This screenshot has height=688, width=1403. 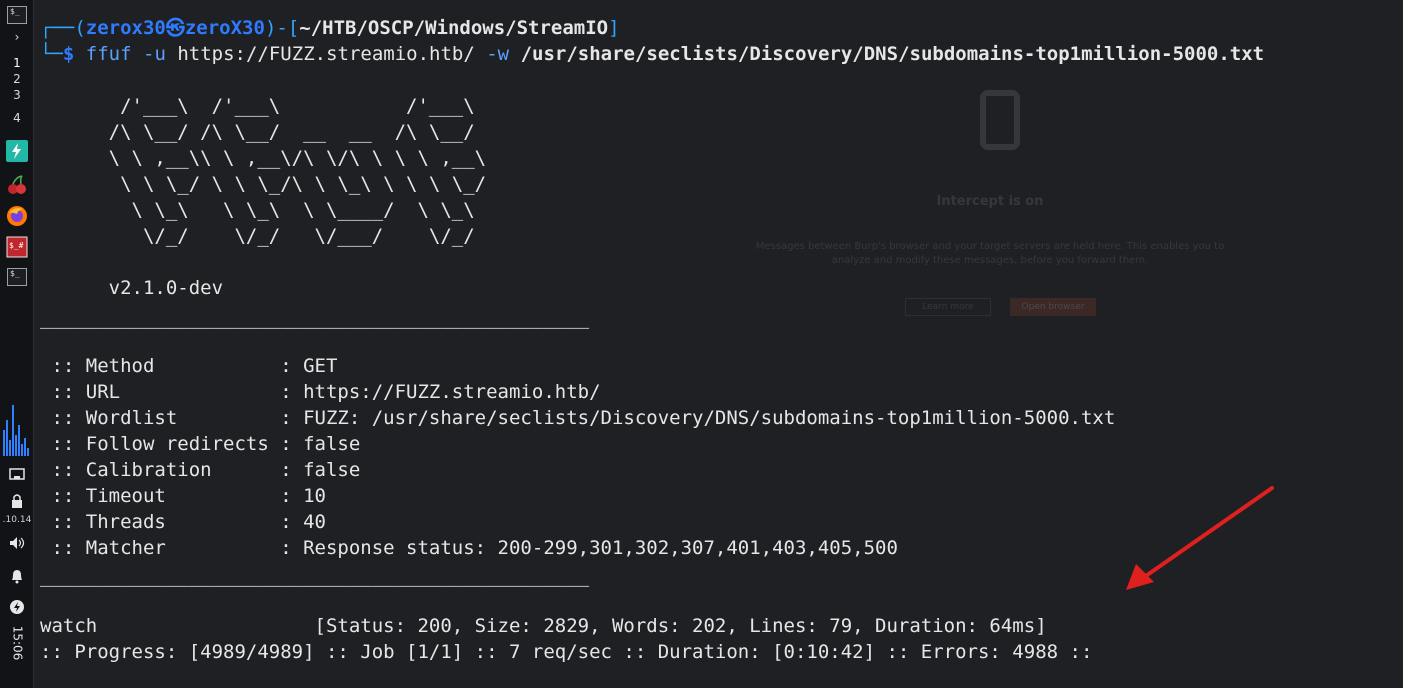 What do you see at coordinates (17, 79) in the screenshot?
I see `workspace-2: 2` at bounding box center [17, 79].